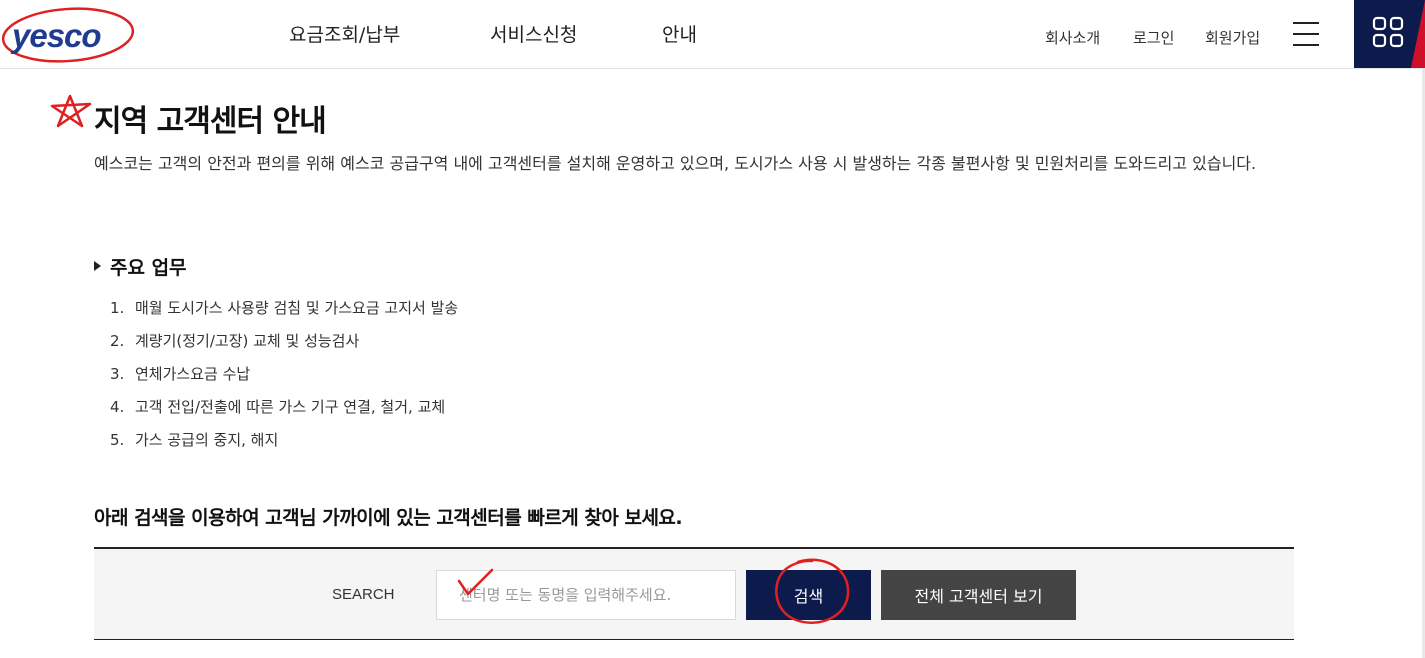 This screenshot has width=1425, height=658. I want to click on view-all-centers-button: 전체 고객센터 보기, so click(978, 595).